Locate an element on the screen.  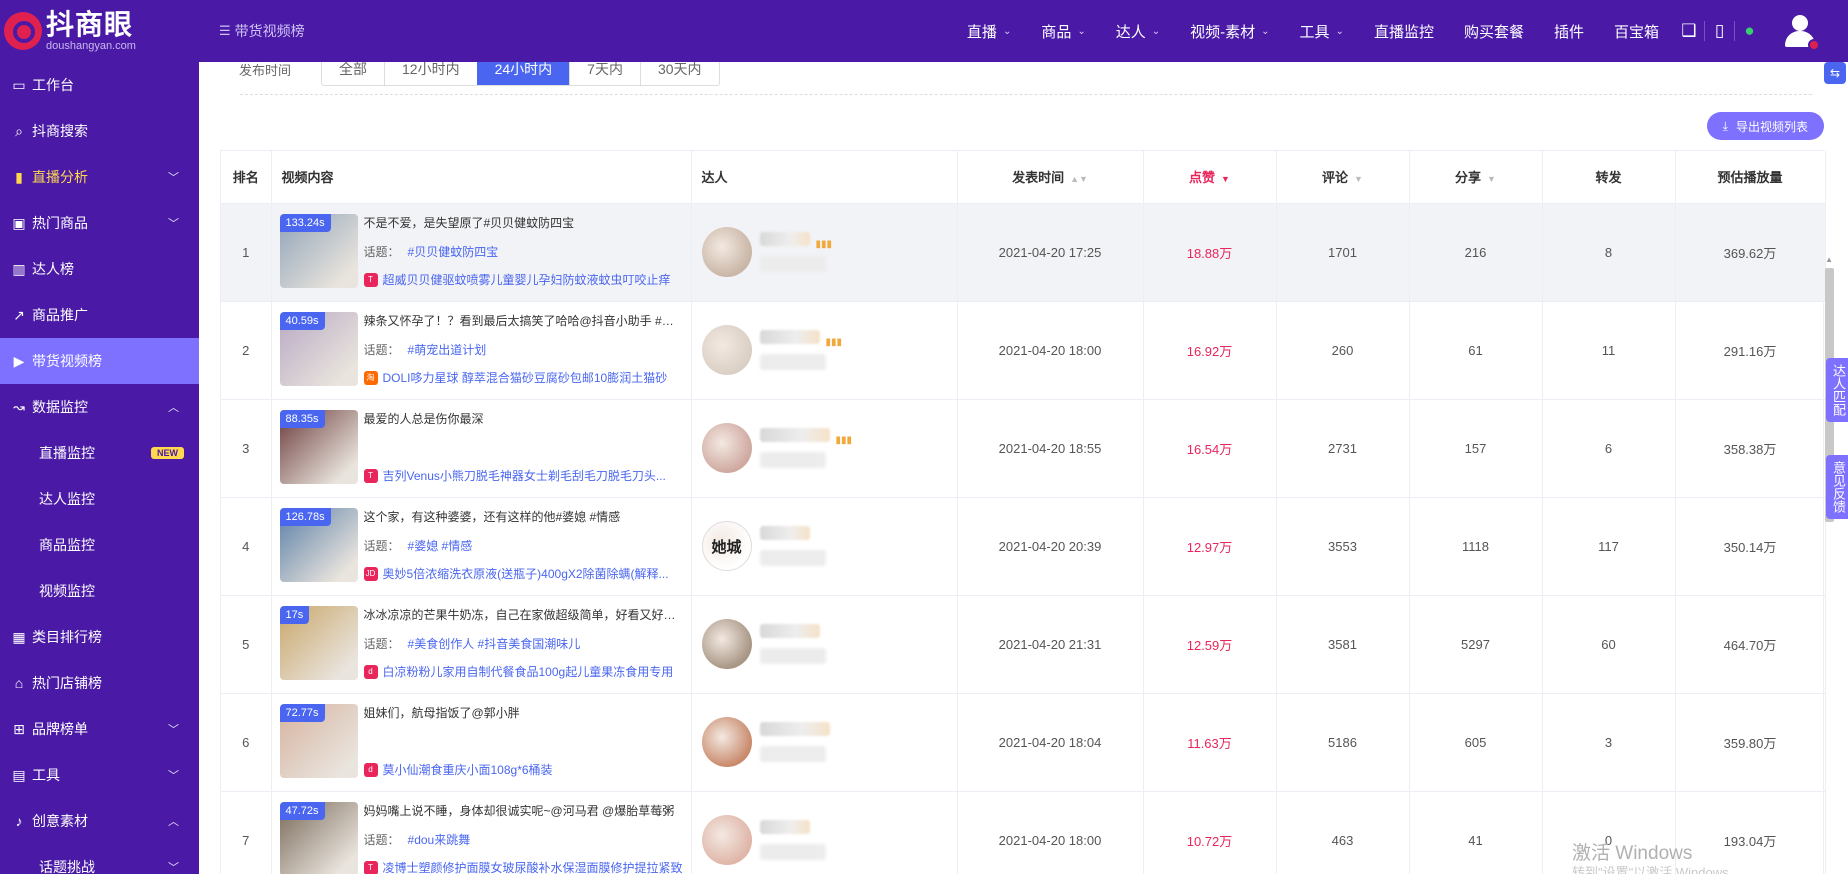
sidebar-item: 视频监控 is located at coordinates (99, 591).